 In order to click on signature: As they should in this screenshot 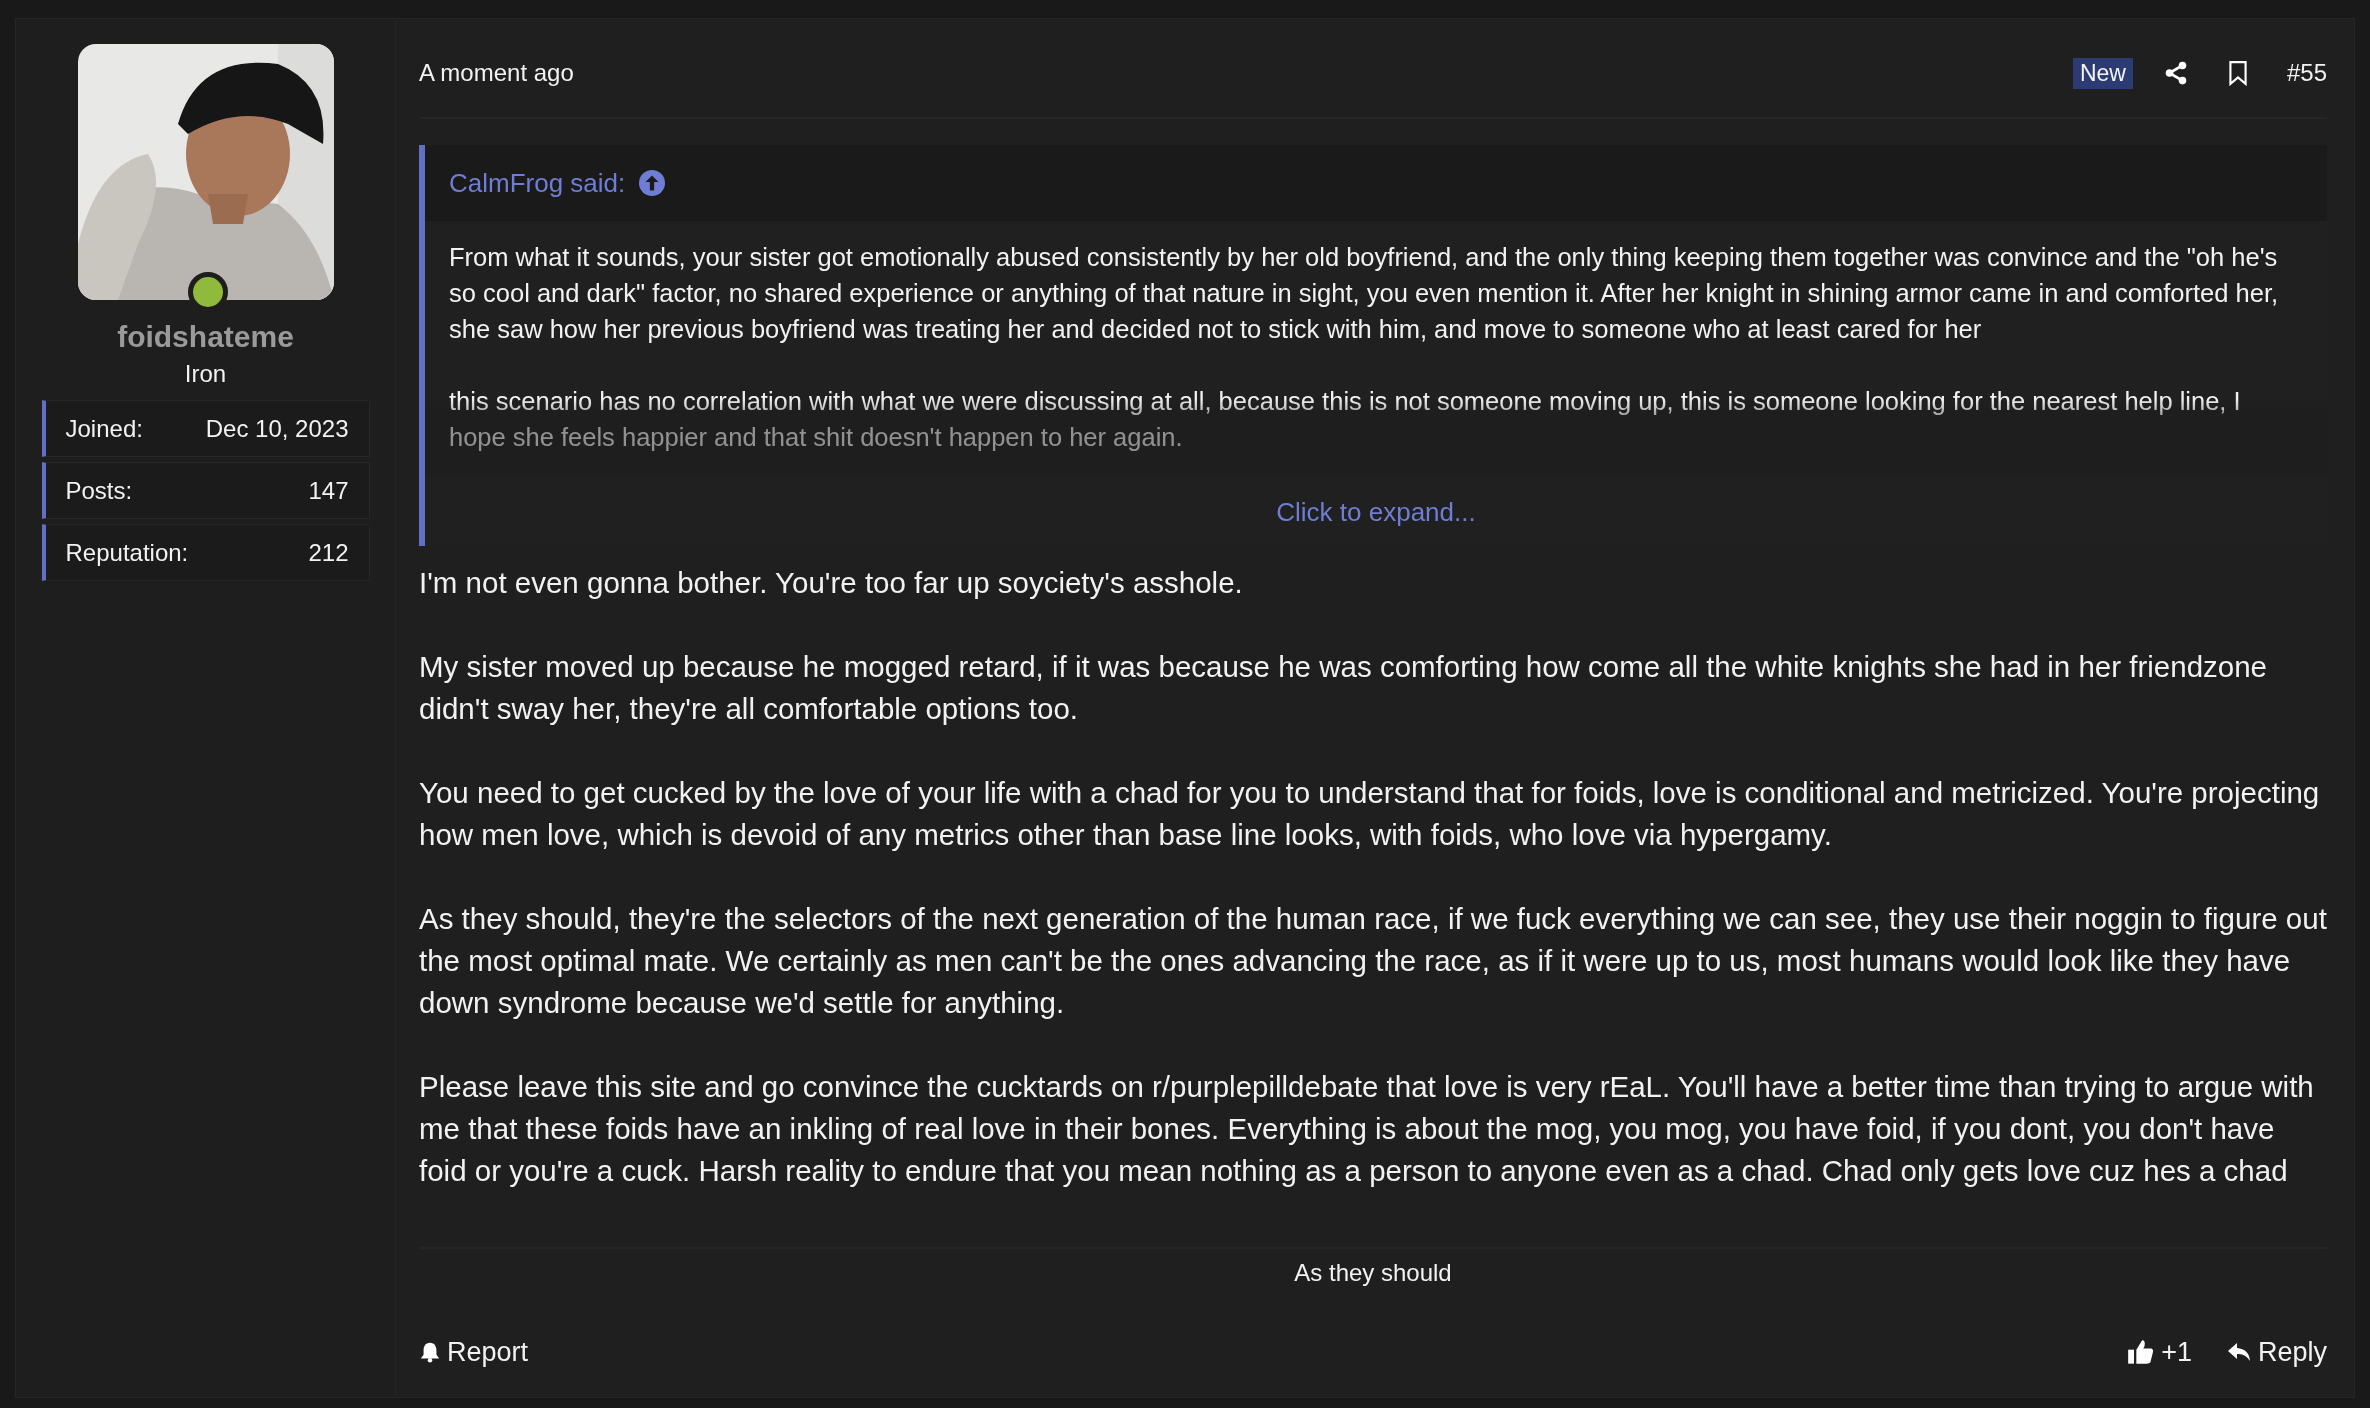, I will do `click(1373, 1272)`.